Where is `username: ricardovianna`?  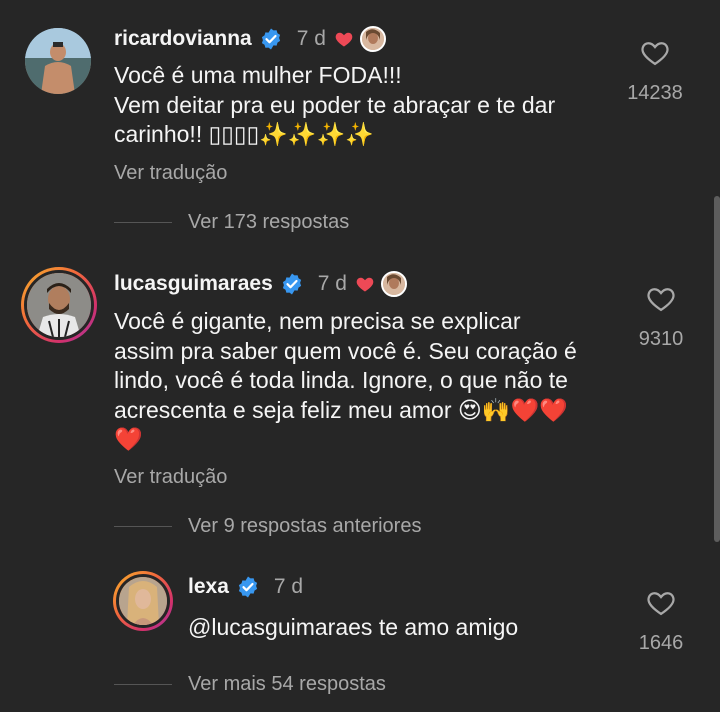 username: ricardovianna is located at coordinates (183, 39).